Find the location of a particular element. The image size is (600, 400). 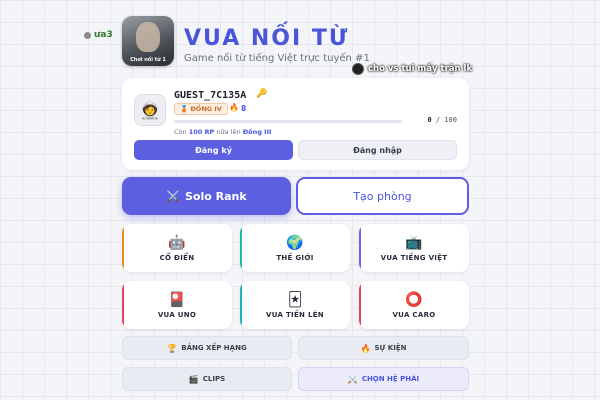

avatar-character-icon: 🧑‍🚀 is located at coordinates (150, 110).